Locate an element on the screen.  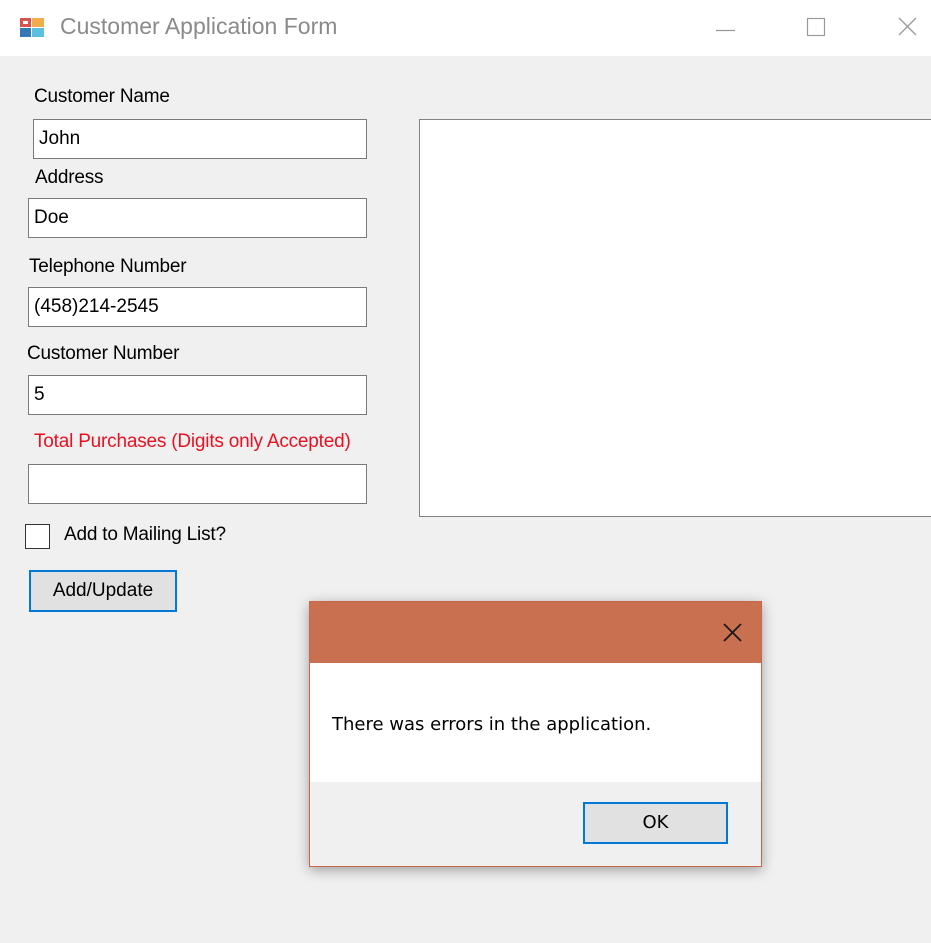
customer-name-input: John is located at coordinates (200, 139).